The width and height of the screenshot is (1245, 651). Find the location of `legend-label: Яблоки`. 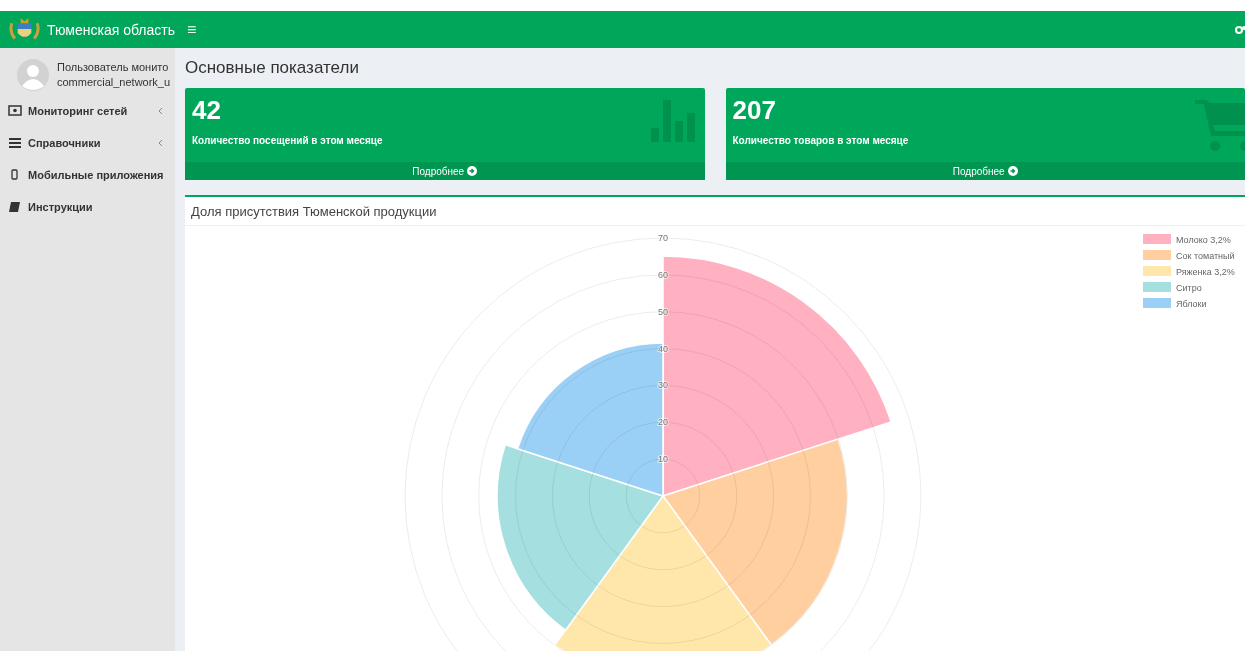

legend-label: Яблоки is located at coordinates (1191, 304).